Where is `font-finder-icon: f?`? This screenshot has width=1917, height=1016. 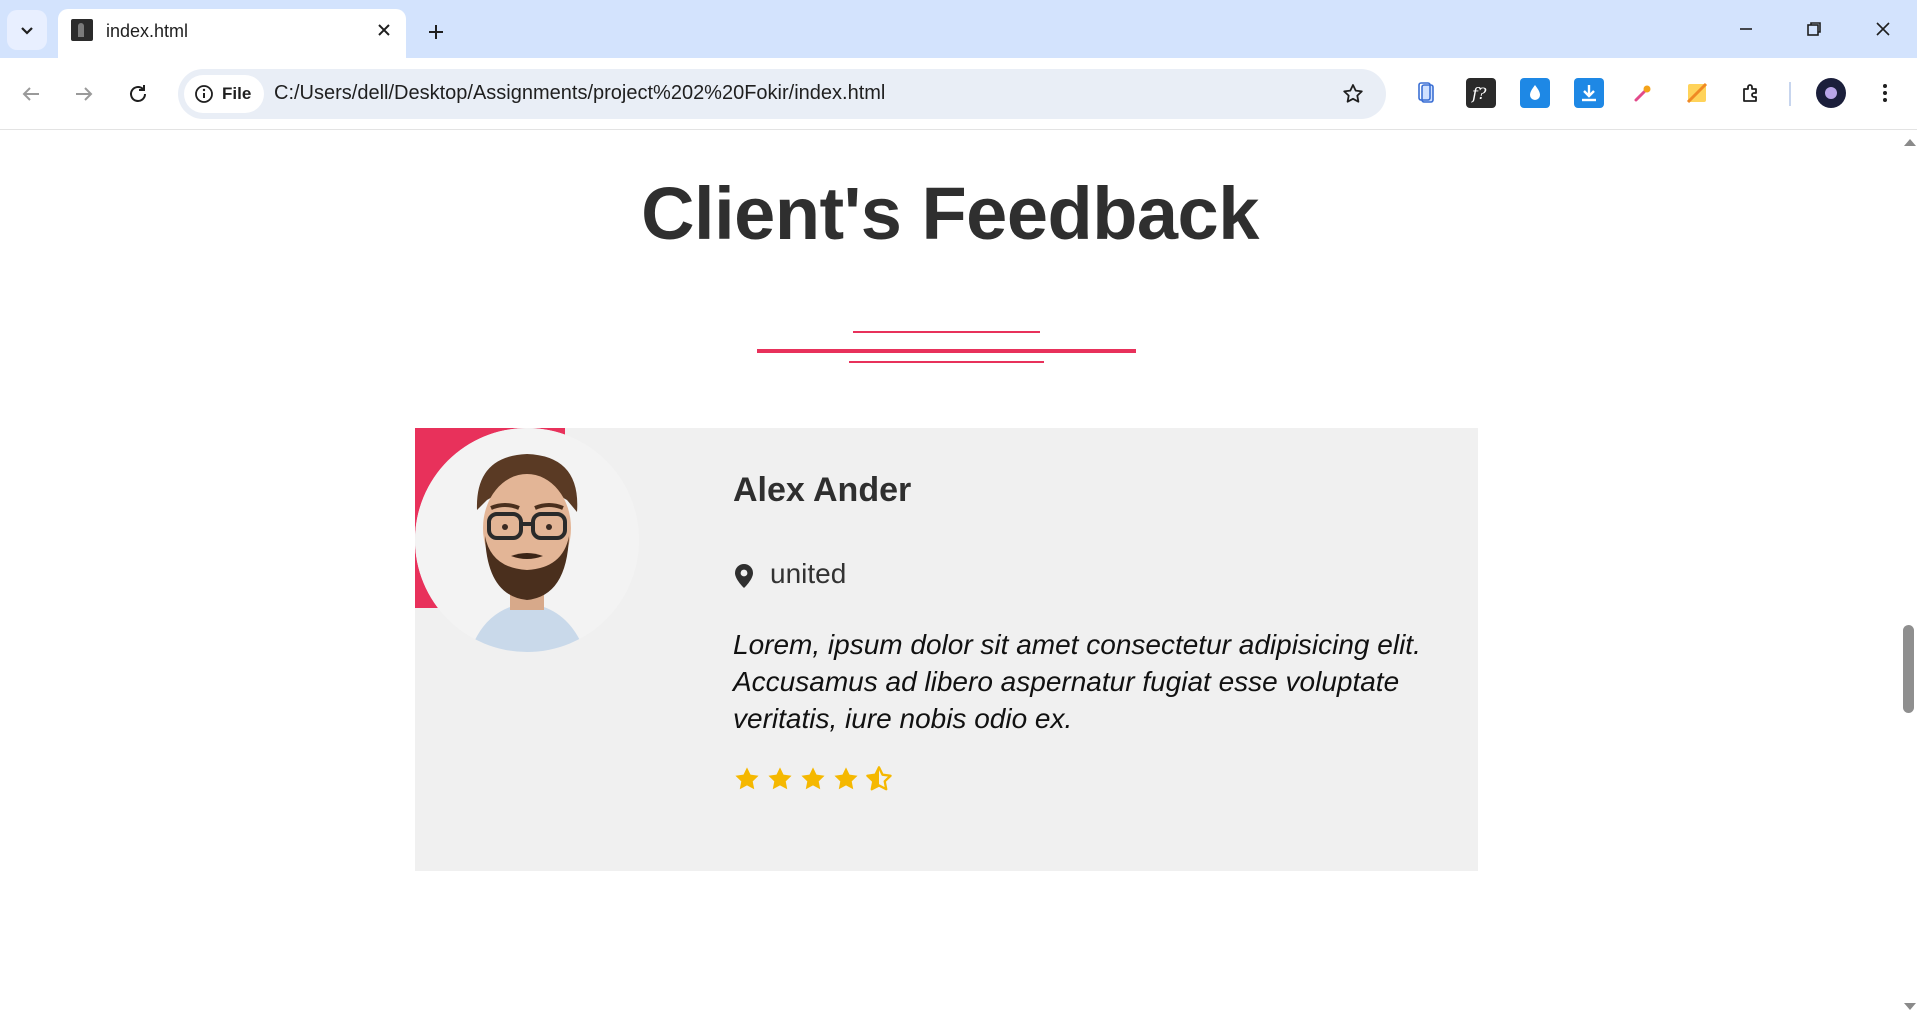
font-finder-icon: f? is located at coordinates (1479, 93).